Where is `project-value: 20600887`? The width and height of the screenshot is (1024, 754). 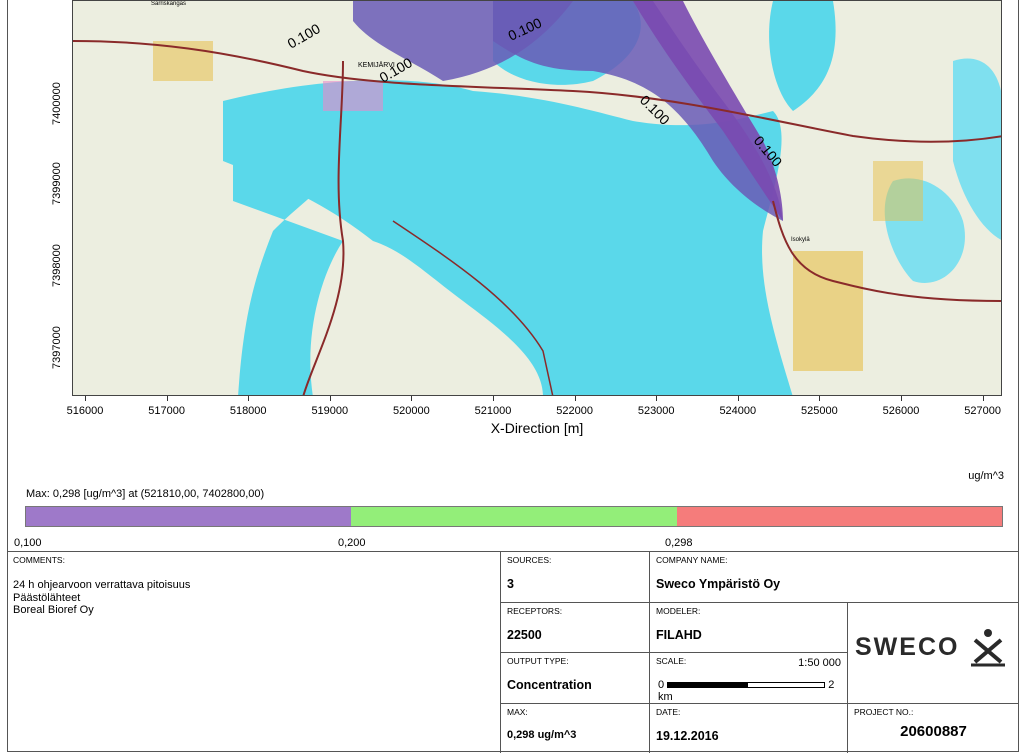
project-value: 20600887 is located at coordinates (933, 731).